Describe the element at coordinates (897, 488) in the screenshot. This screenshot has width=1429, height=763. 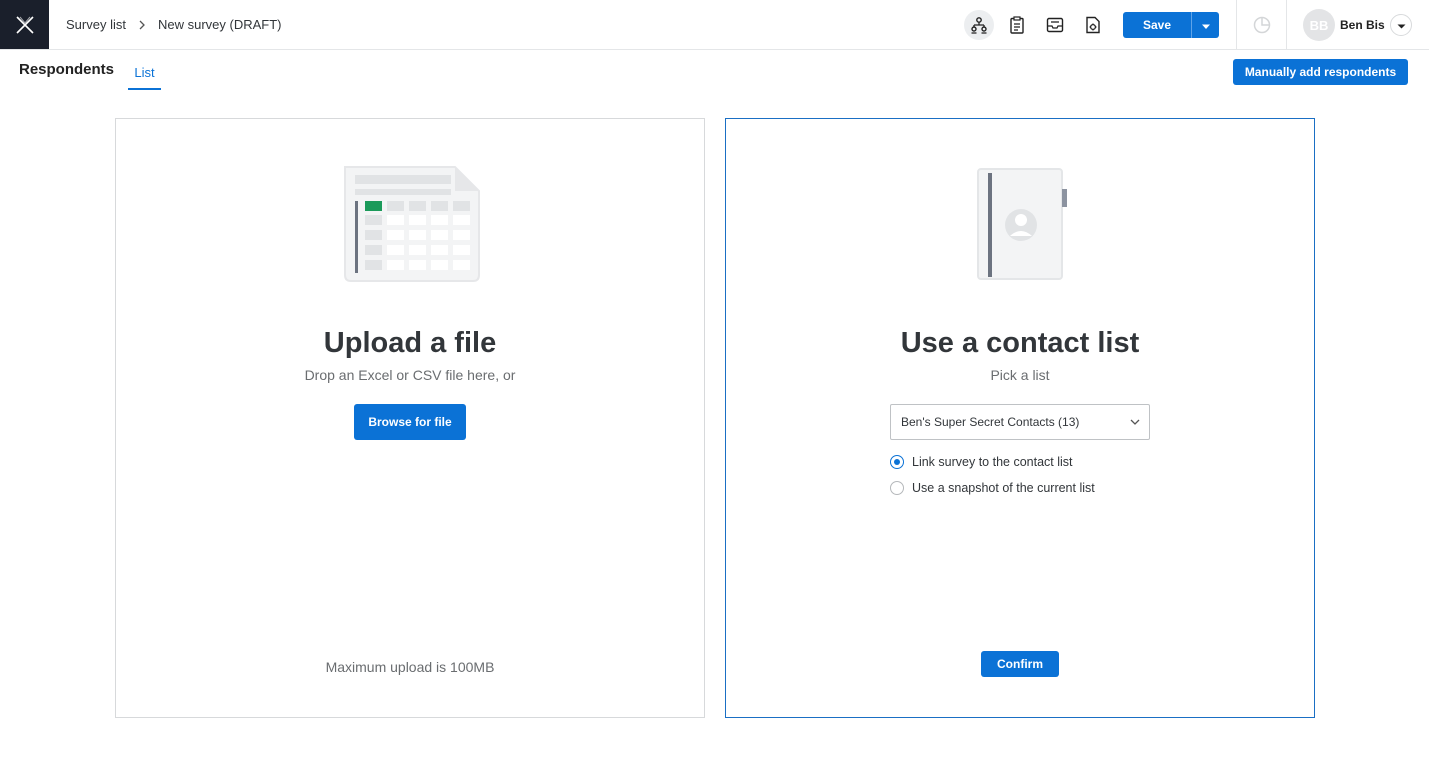
I see `radio-button` at that location.